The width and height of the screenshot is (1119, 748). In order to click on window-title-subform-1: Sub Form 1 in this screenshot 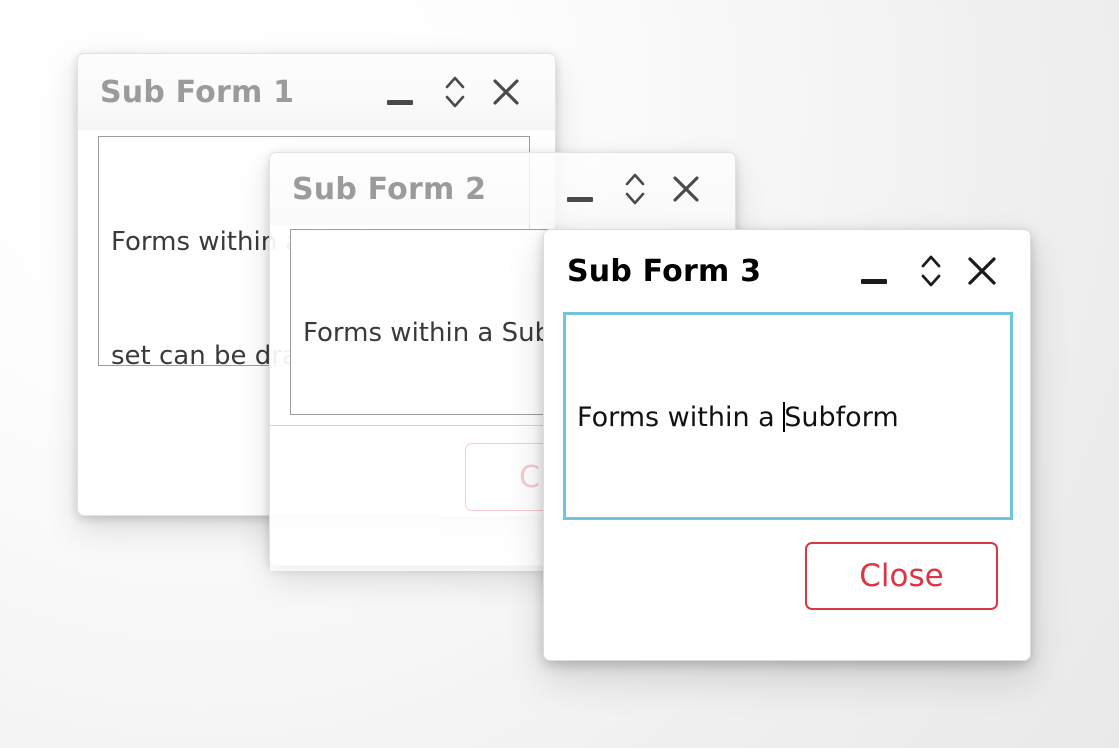, I will do `click(197, 92)`.